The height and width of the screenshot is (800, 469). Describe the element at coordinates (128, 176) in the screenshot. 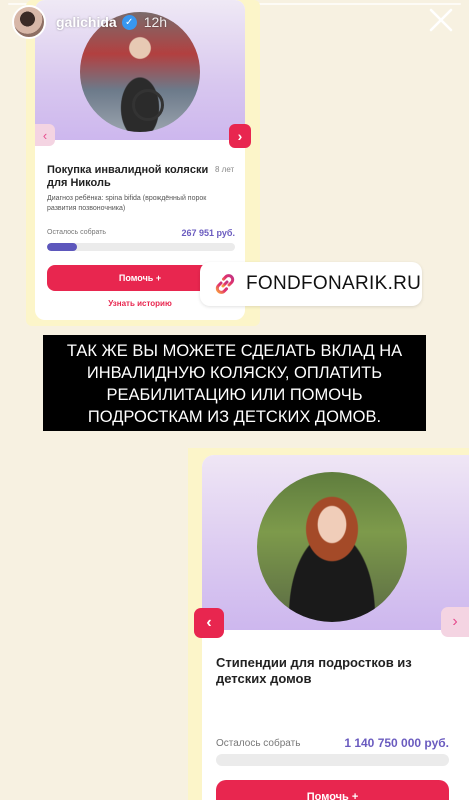

I see `card-title: Покупка инвалидной коляски для Николь` at that location.